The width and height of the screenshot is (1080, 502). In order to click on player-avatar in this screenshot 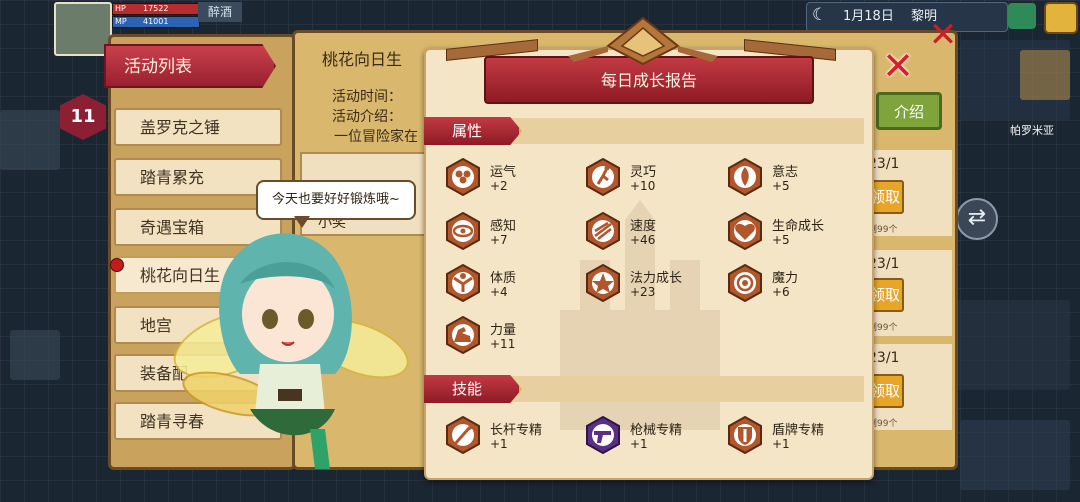, I will do `click(83, 29)`.